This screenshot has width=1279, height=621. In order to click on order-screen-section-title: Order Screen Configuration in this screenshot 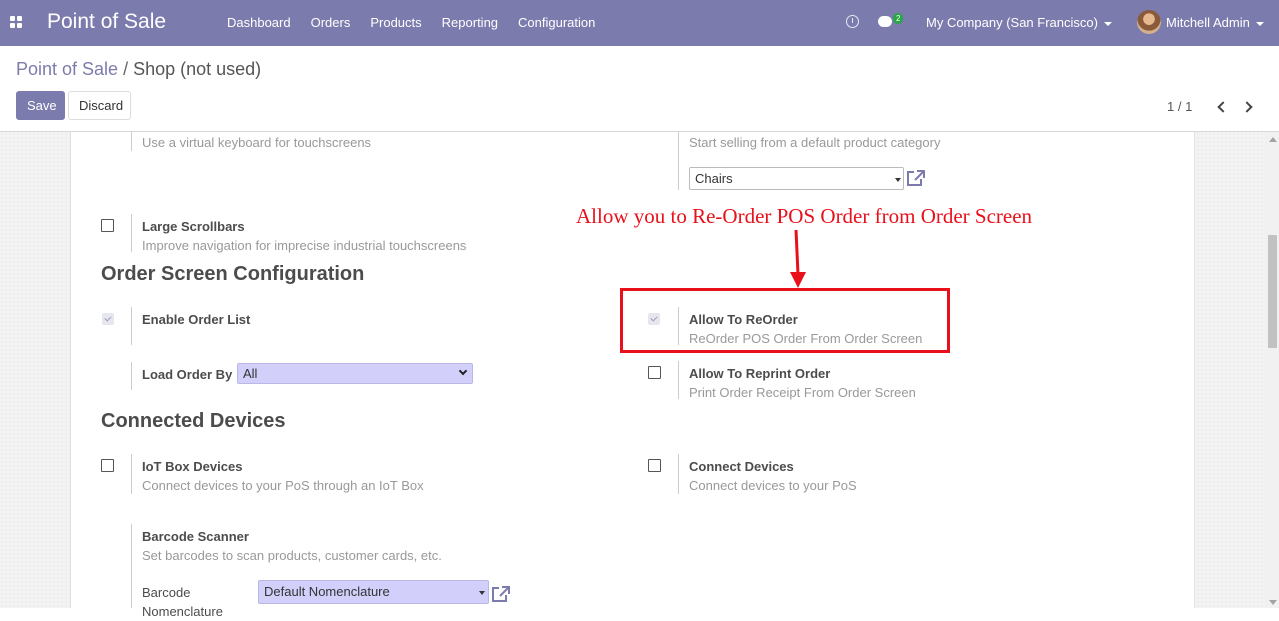, I will do `click(233, 274)`.